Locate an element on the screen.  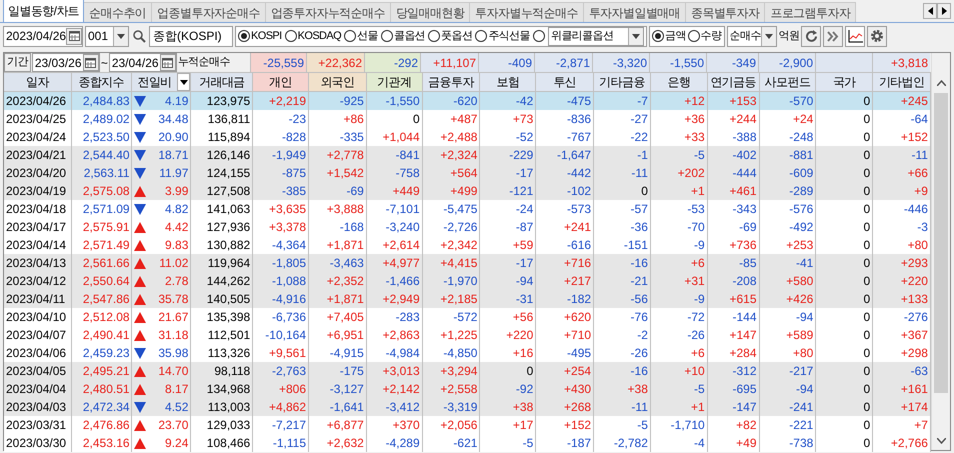
value-cell-text: +2,778 is located at coordinates (345, 155).